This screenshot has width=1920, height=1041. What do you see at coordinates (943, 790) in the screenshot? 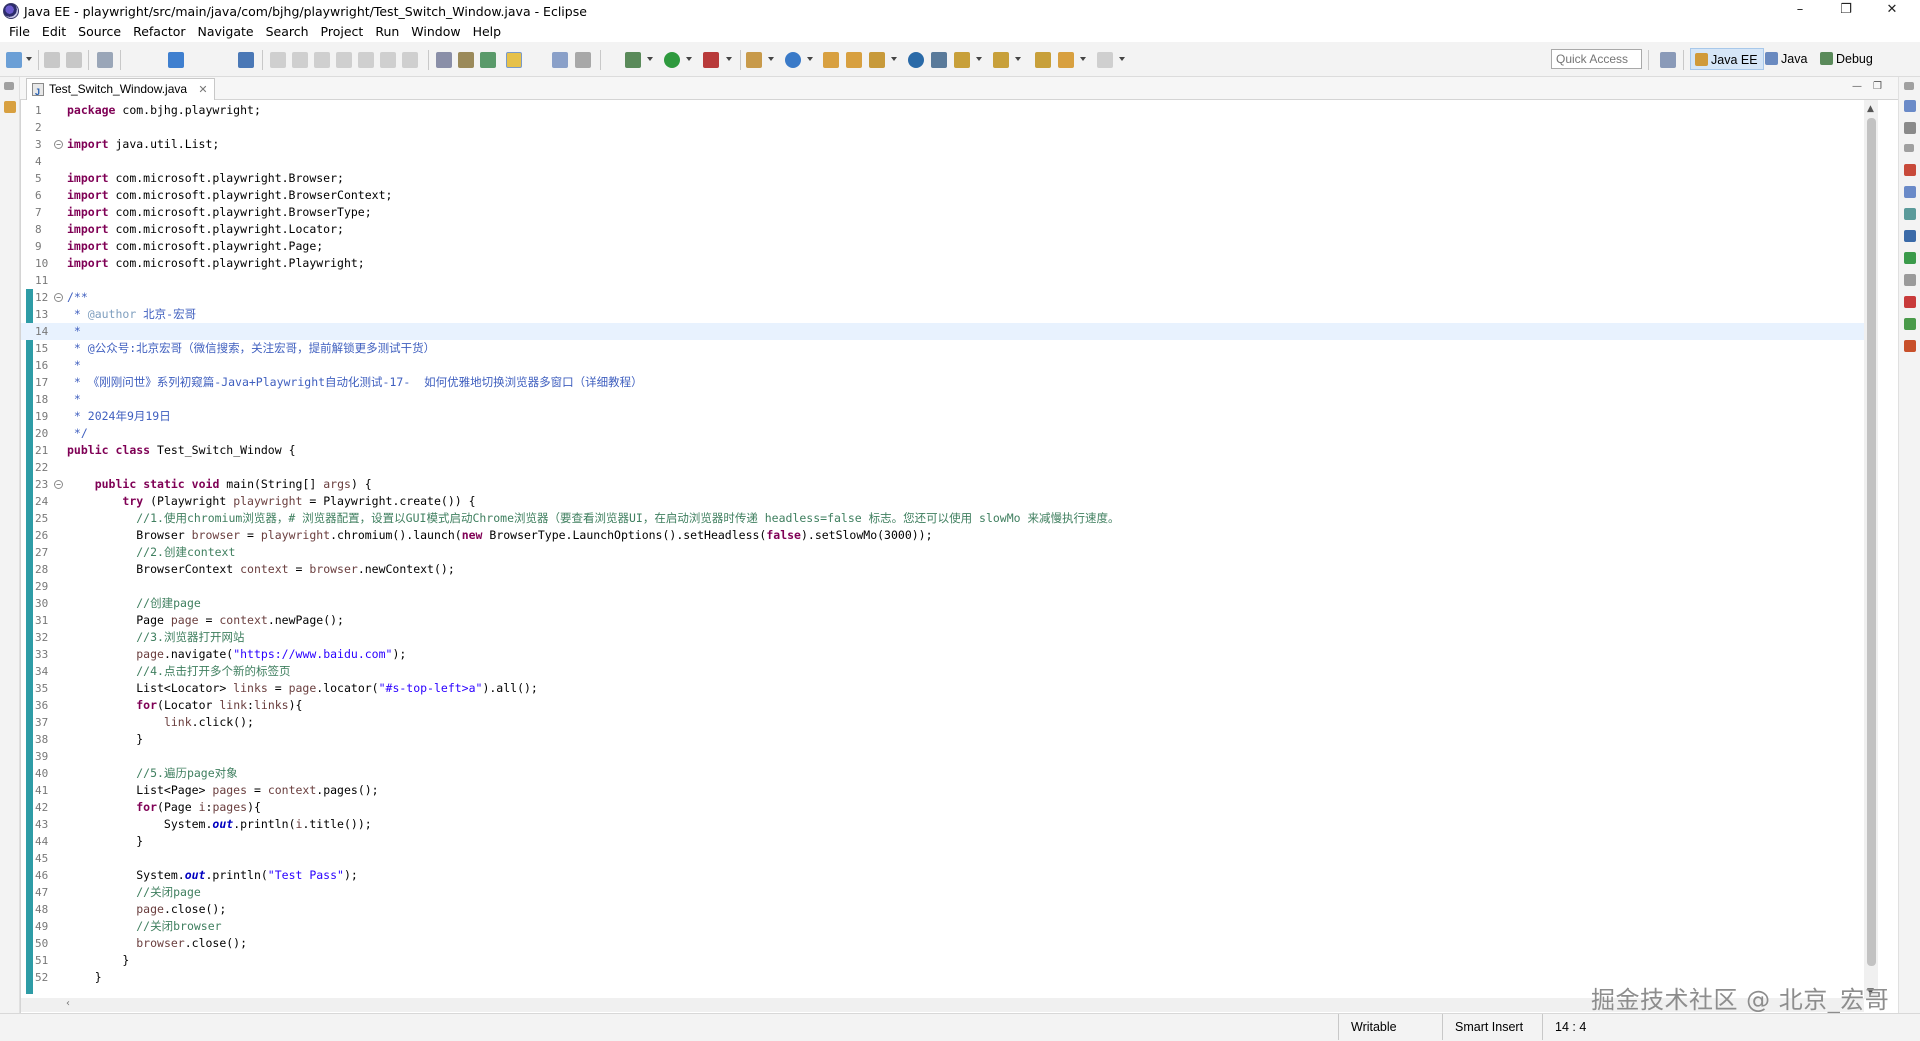
I see `code-line: 41 List<Page> pages = context.pages();` at bounding box center [943, 790].